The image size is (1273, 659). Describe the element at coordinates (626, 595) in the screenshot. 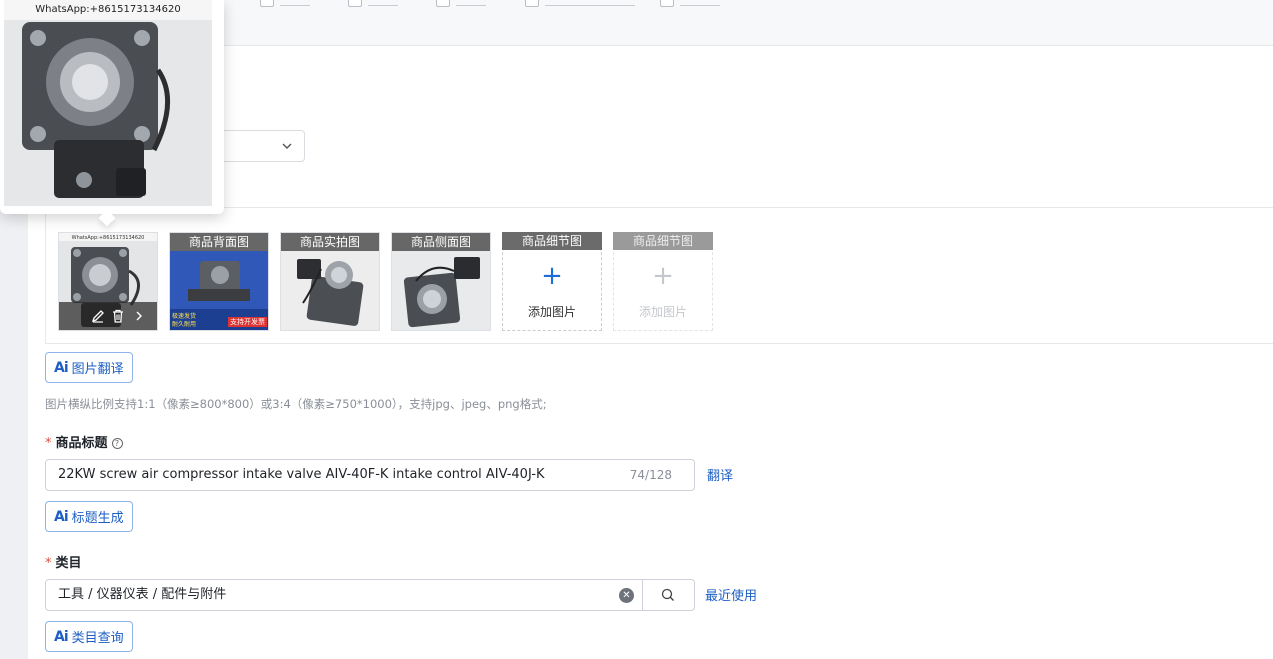

I see `clear-icon: ✕` at that location.